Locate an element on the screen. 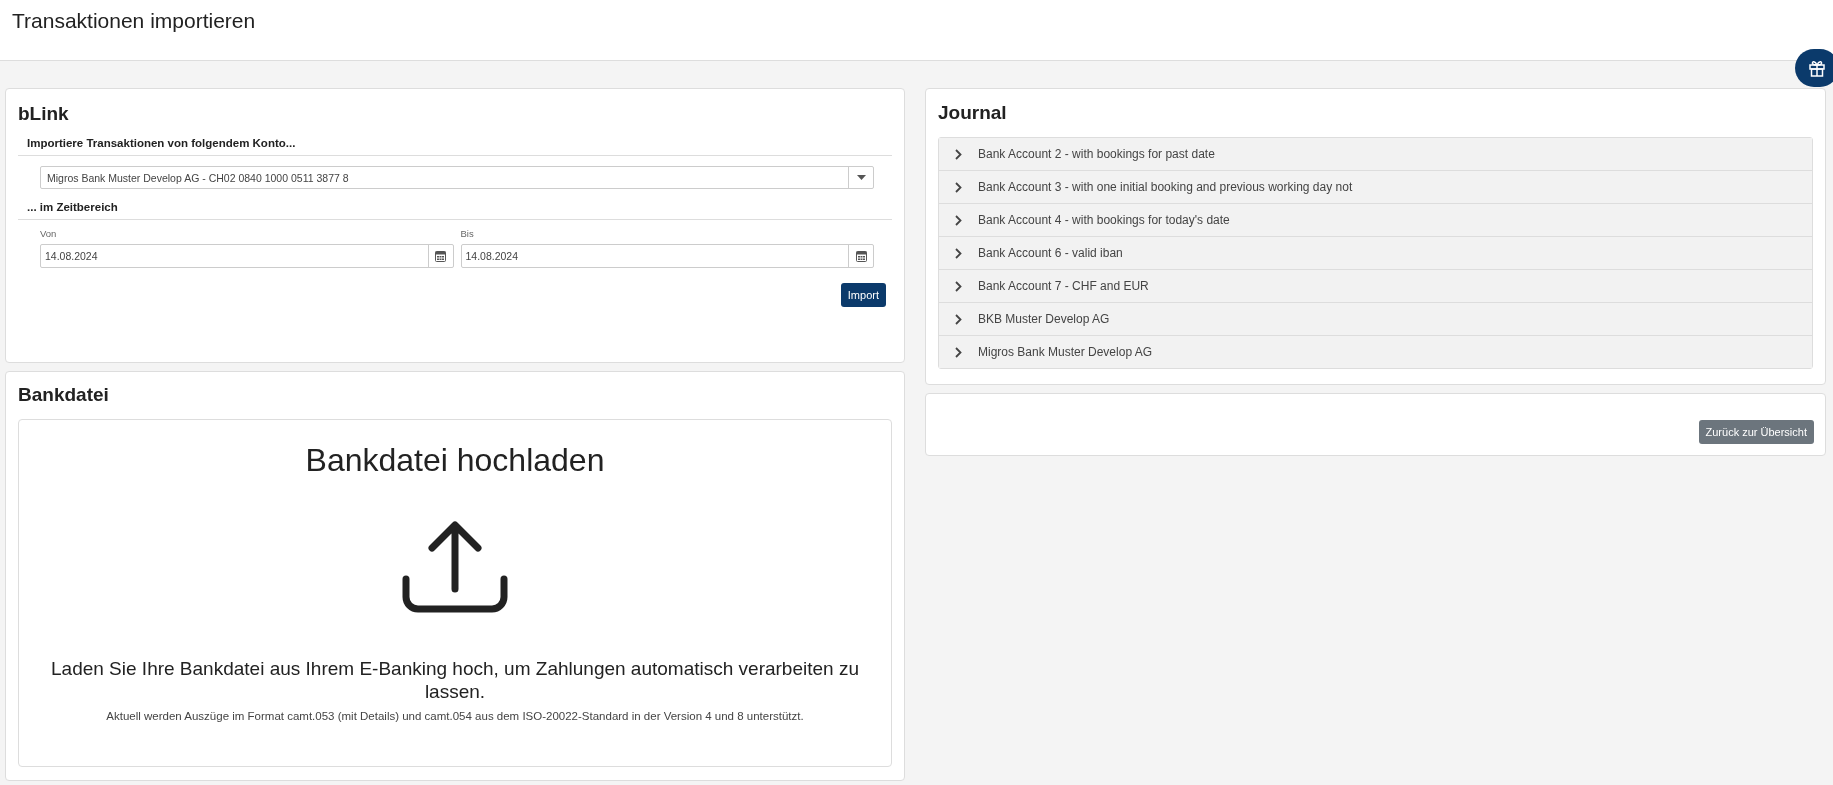 The height and width of the screenshot is (785, 1833). format-note: Aktuell werden Auszüge im Format camt.053 (mit Details) und camt.054 aus dem ISO-20022-Standard in der Version 4 und 8 unterstützt. is located at coordinates (455, 716).